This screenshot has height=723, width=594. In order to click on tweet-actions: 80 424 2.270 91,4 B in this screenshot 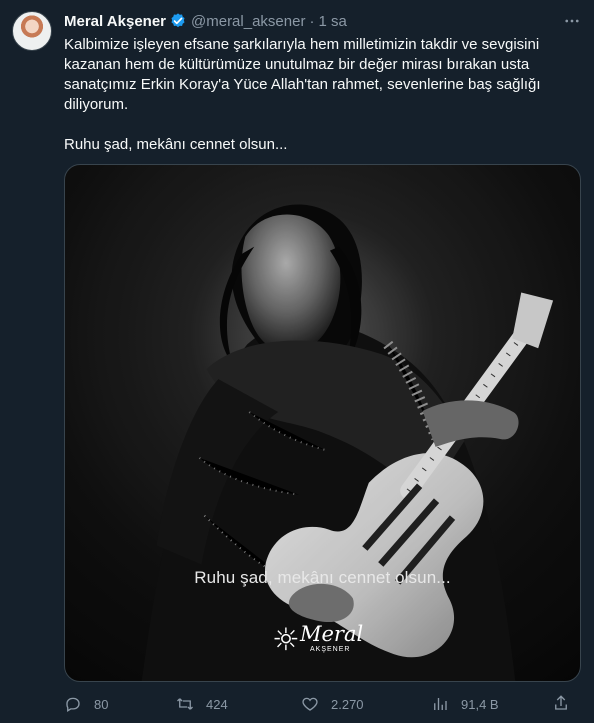, I will do `click(323, 704)`.